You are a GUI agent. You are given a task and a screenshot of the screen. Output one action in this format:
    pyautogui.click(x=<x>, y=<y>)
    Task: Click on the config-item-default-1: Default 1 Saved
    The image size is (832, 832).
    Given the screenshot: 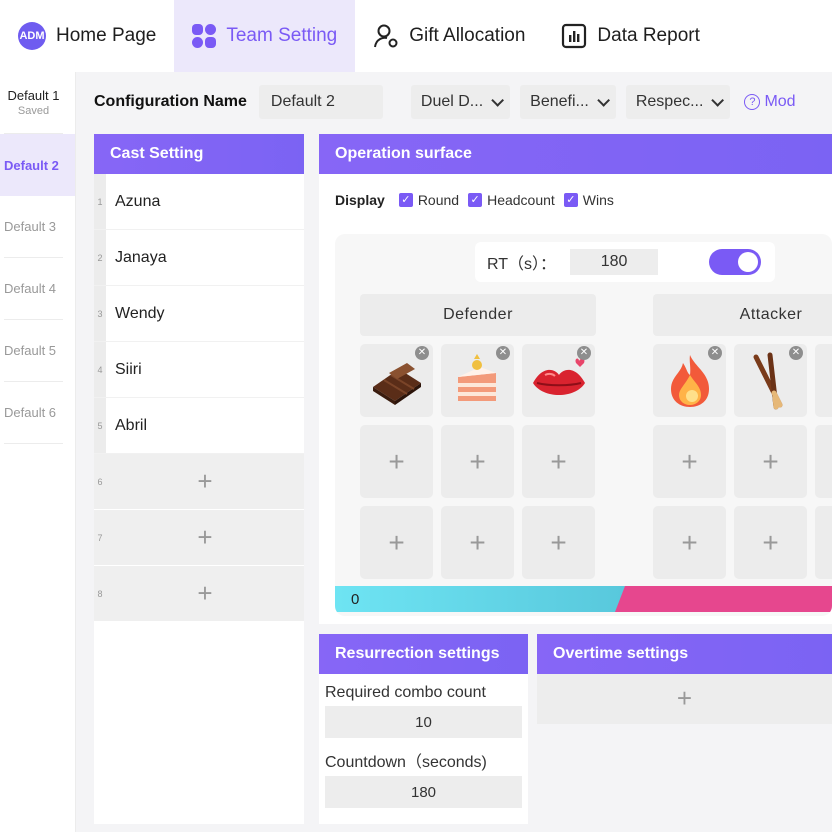 What is the action you would take?
    pyautogui.click(x=33, y=103)
    